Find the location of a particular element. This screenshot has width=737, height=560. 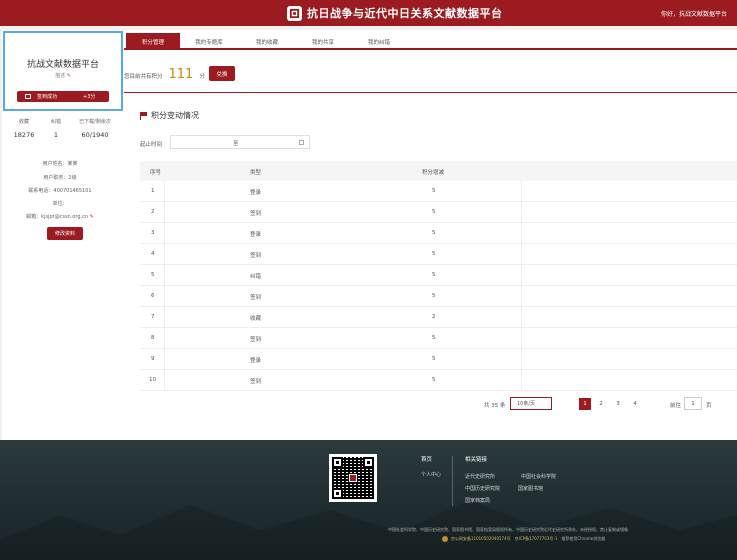

score-value: 111 is located at coordinates (181, 74).